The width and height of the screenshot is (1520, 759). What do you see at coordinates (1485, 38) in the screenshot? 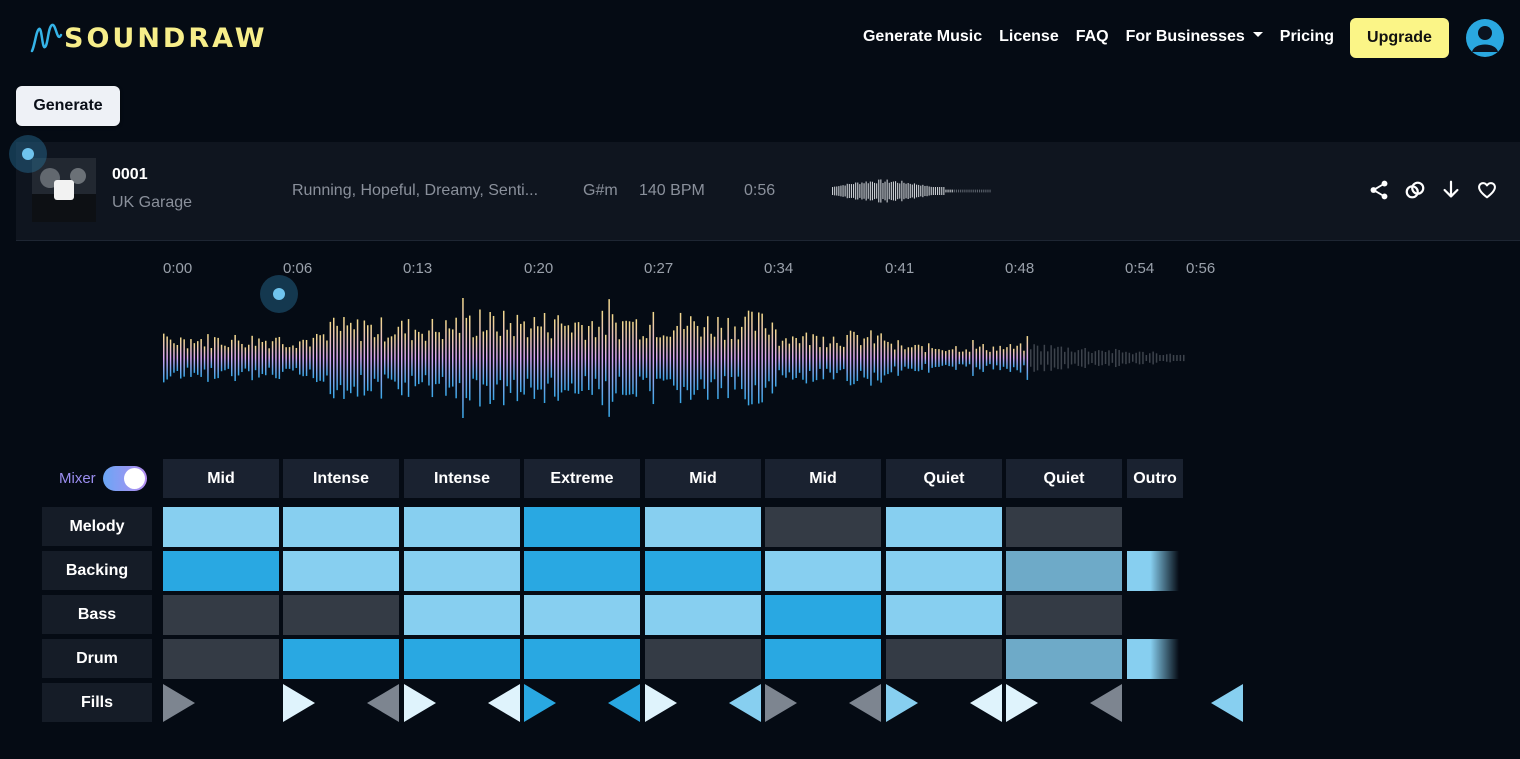
I see `user-avatar-icon` at bounding box center [1485, 38].